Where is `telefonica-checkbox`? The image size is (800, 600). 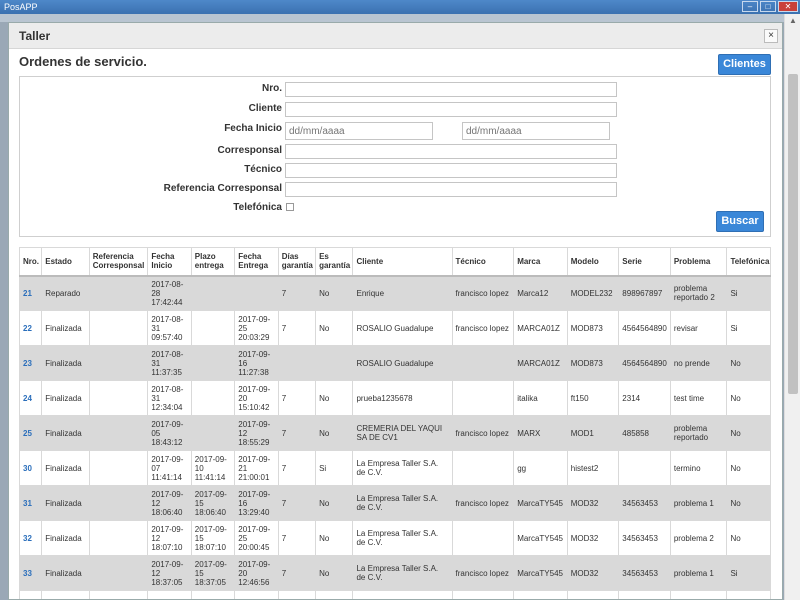
telefonica-checkbox is located at coordinates (290, 207).